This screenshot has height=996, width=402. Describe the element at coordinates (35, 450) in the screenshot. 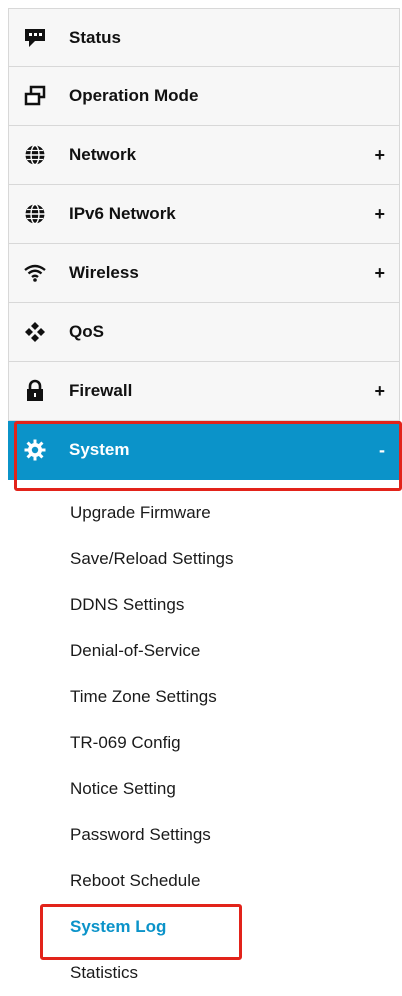

I see `gear-icon` at that location.